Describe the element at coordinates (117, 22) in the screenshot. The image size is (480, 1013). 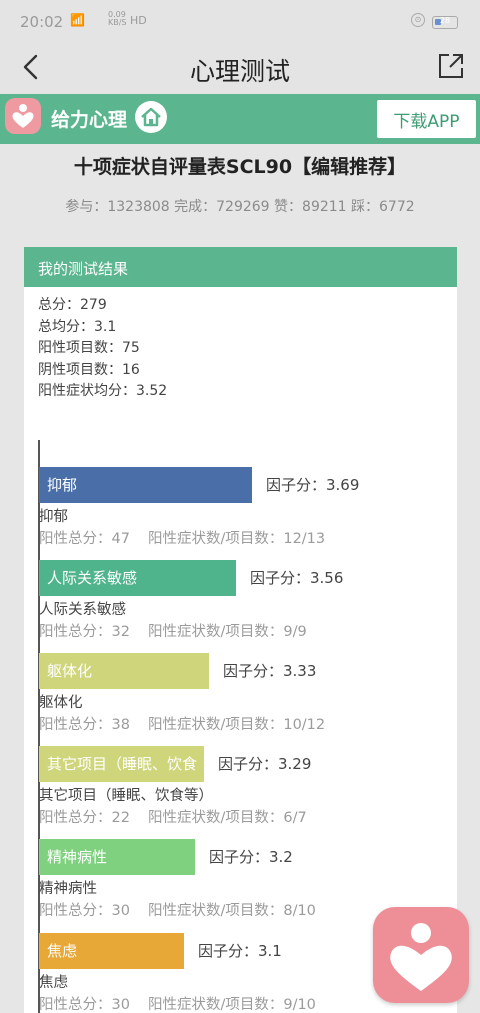
I see `network-speed-unit: KB/S` at that location.